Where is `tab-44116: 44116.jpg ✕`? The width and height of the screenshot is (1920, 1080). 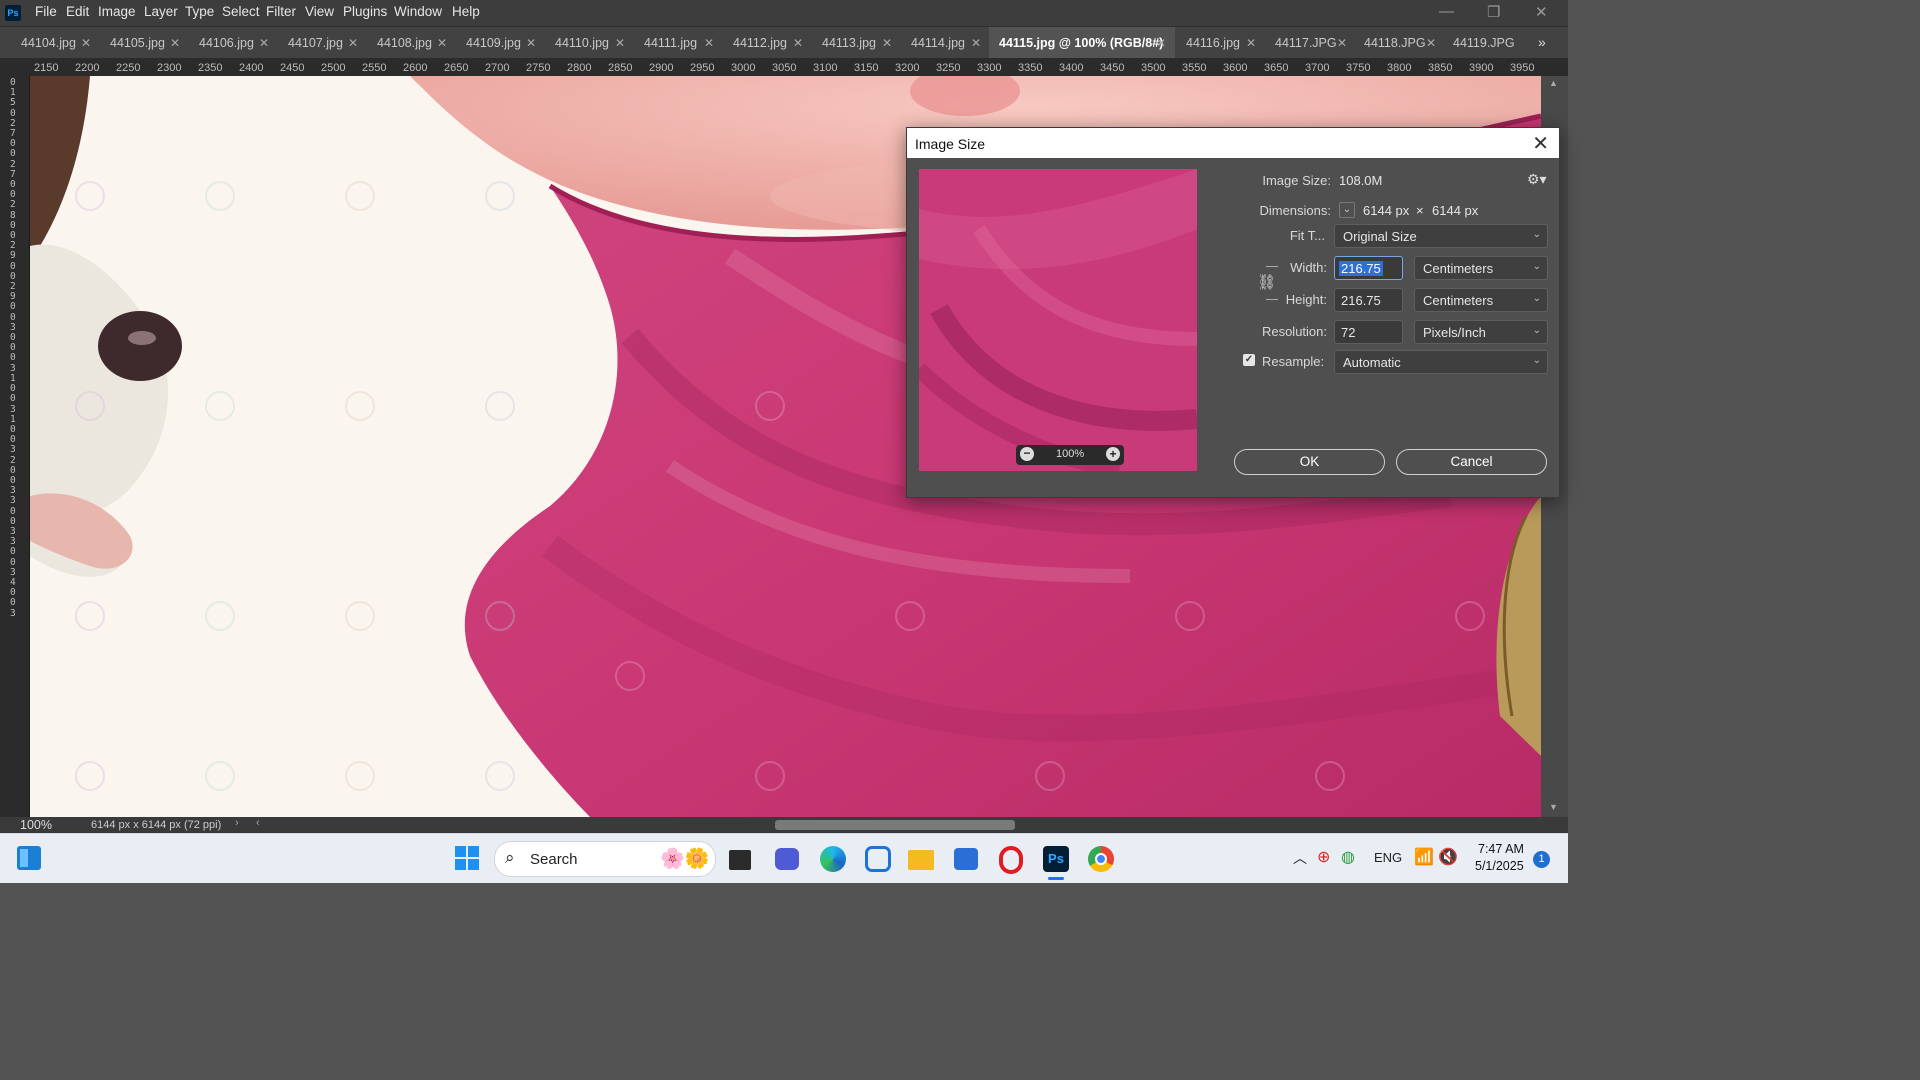 tab-44116: 44116.jpg ✕ is located at coordinates (1219, 43).